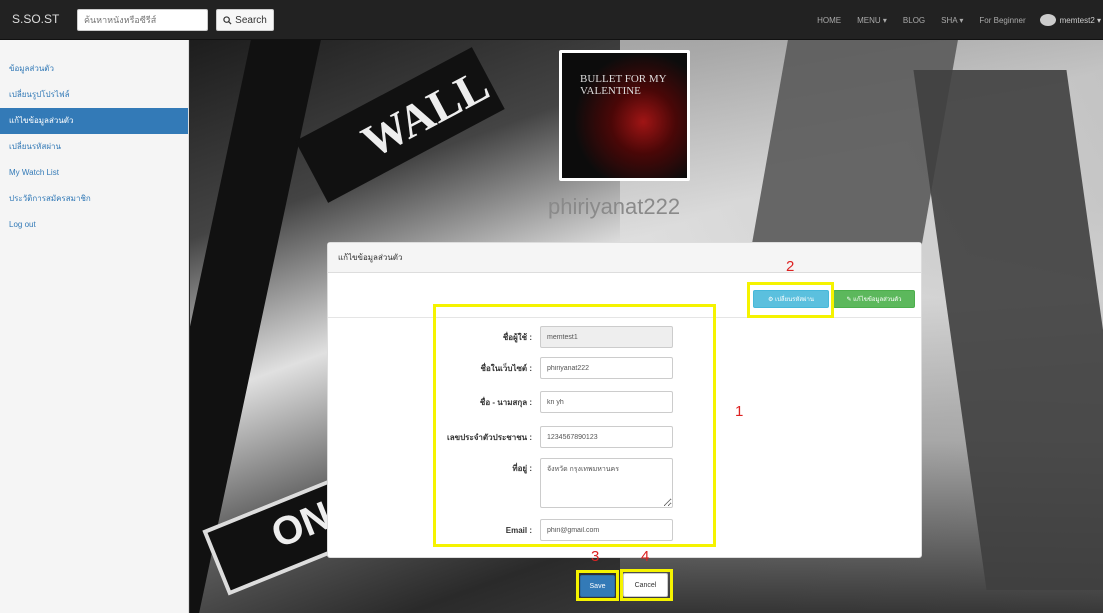 This screenshot has height=613, width=1103. I want to click on sidebar-item-watch-list: My Watch List, so click(94, 173).